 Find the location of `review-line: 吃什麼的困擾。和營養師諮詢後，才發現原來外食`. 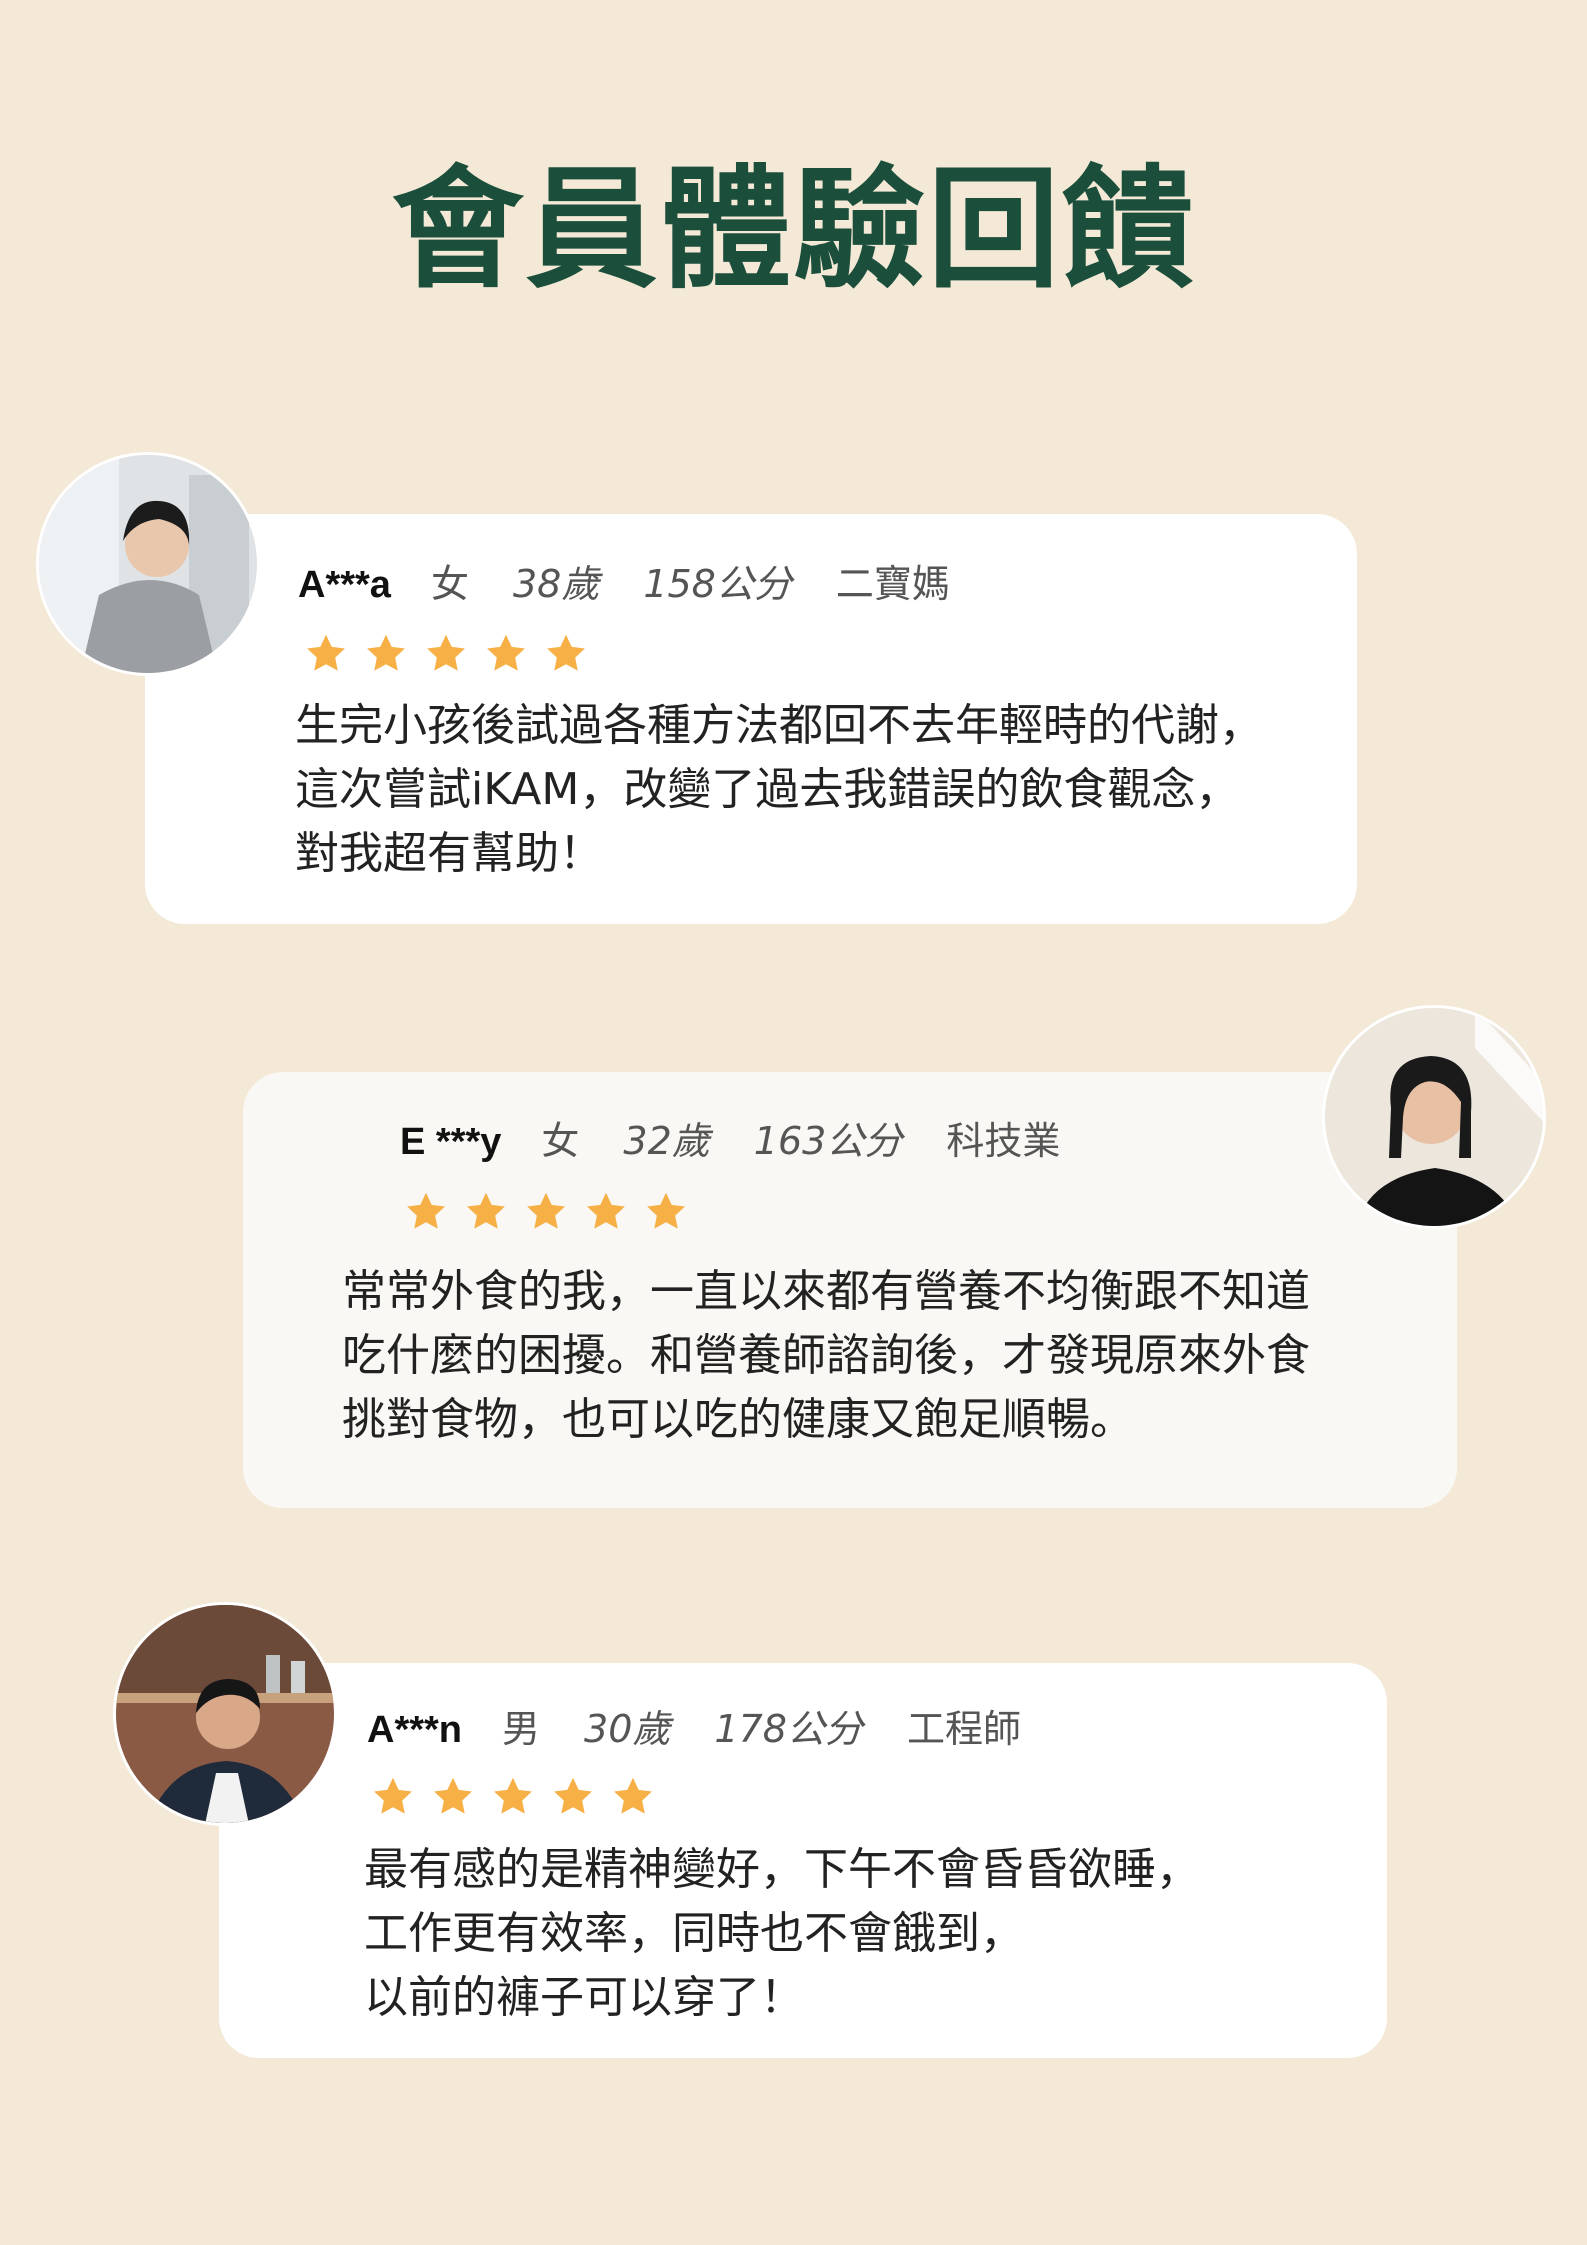

review-line: 吃什麼的困擾。和營養師諮詢後，才發現原來外食 is located at coordinates (826, 1355).